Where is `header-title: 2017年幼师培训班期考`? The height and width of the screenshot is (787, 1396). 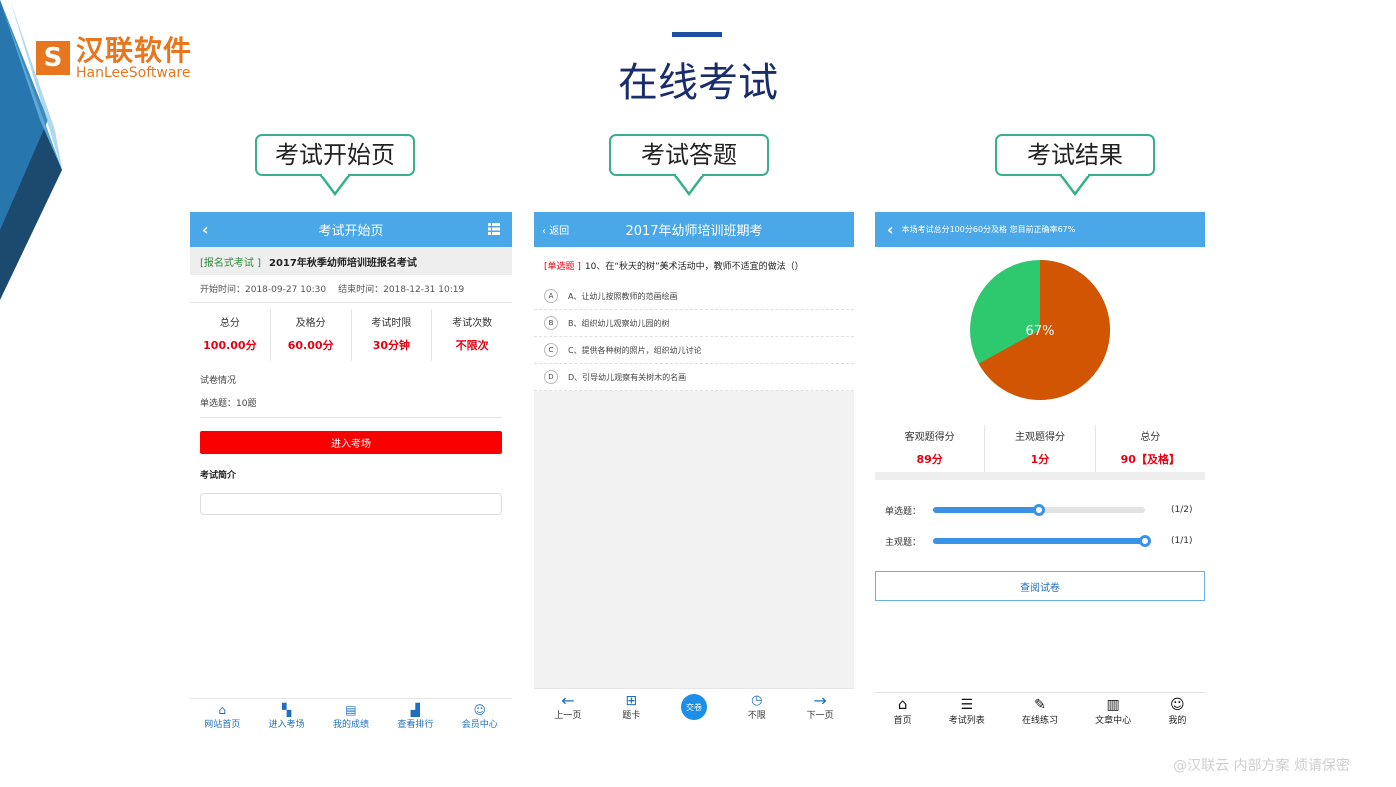 header-title: 2017年幼师培训班期考 is located at coordinates (694, 231).